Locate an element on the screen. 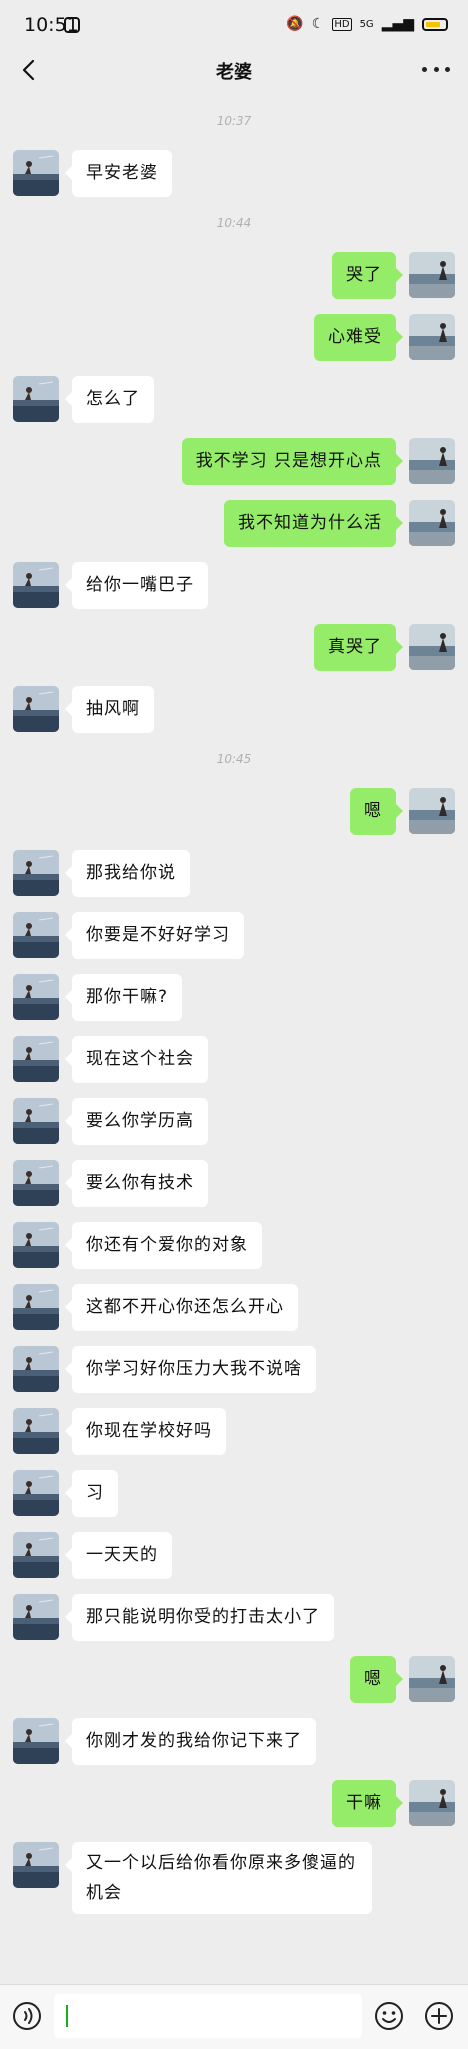 The height and width of the screenshot is (2049, 468). network-label: 5G is located at coordinates (366, 24).